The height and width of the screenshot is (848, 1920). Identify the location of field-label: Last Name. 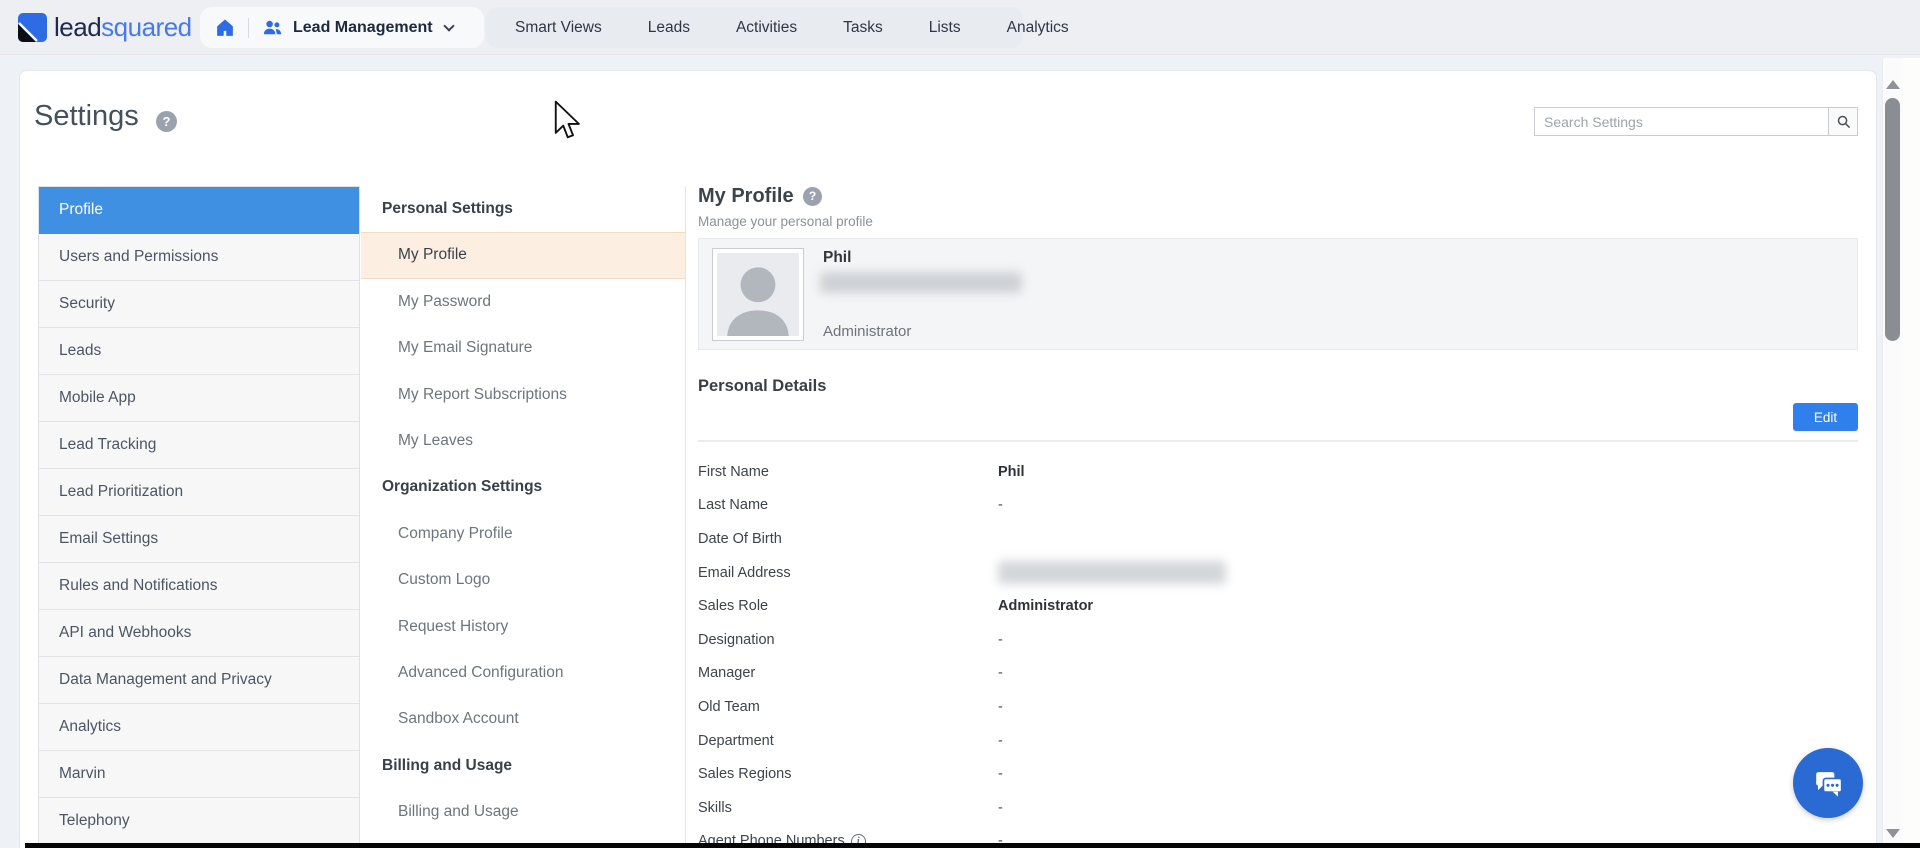
(733, 505).